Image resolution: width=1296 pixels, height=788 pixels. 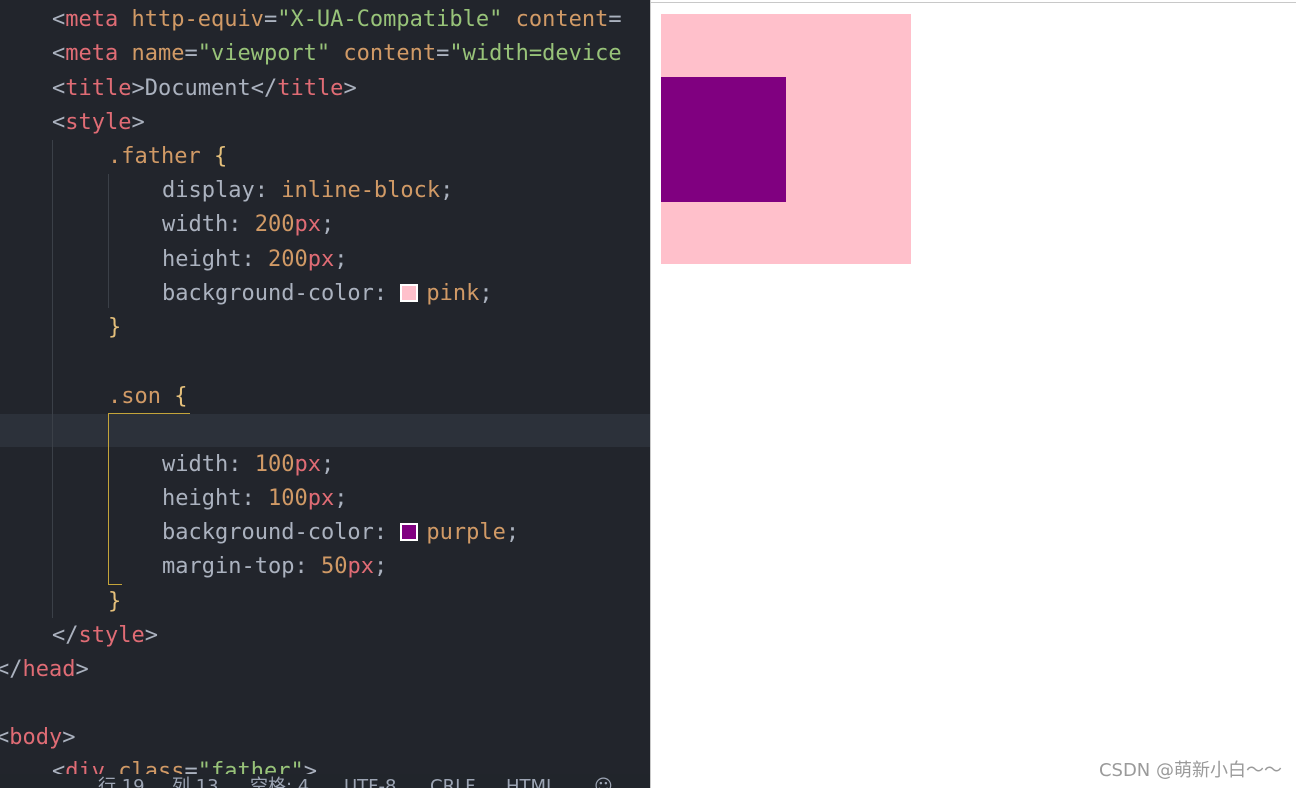 I want to click on token: "X-UA-Compatible", so click(x=390, y=19).